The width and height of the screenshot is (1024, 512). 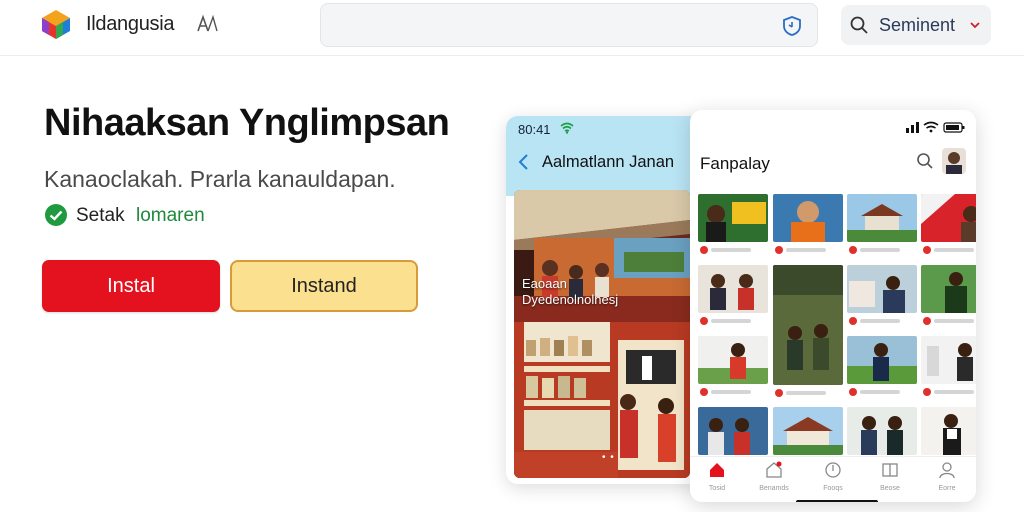 What do you see at coordinates (170, 215) in the screenshot?
I see `verified-value: lomaren` at bounding box center [170, 215].